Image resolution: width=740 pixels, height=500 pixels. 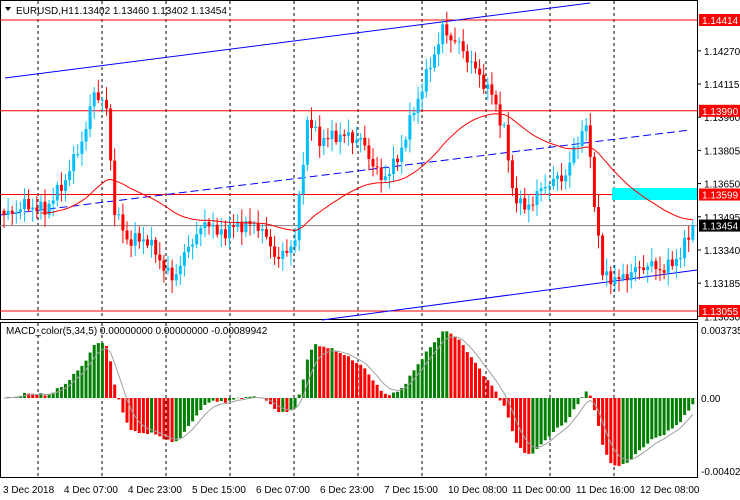 What do you see at coordinates (720, 196) in the screenshot?
I see `level-price: 1.13599` at bounding box center [720, 196].